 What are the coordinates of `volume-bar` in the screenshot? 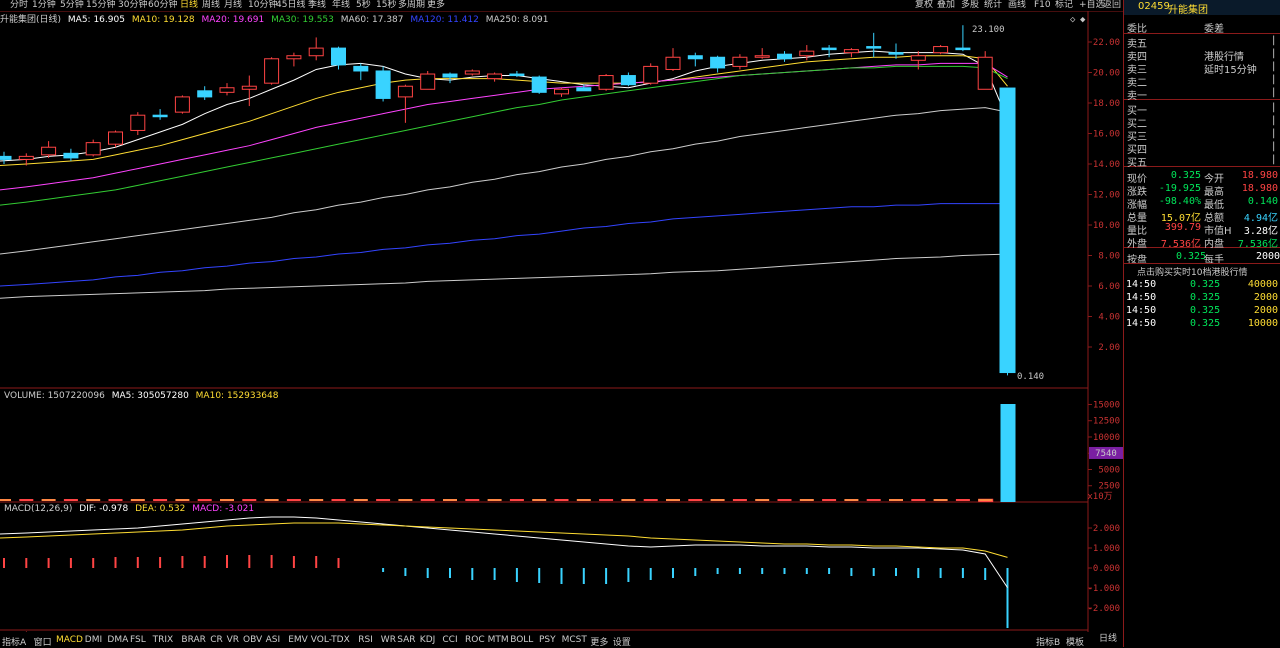 It's located at (1008, 453).